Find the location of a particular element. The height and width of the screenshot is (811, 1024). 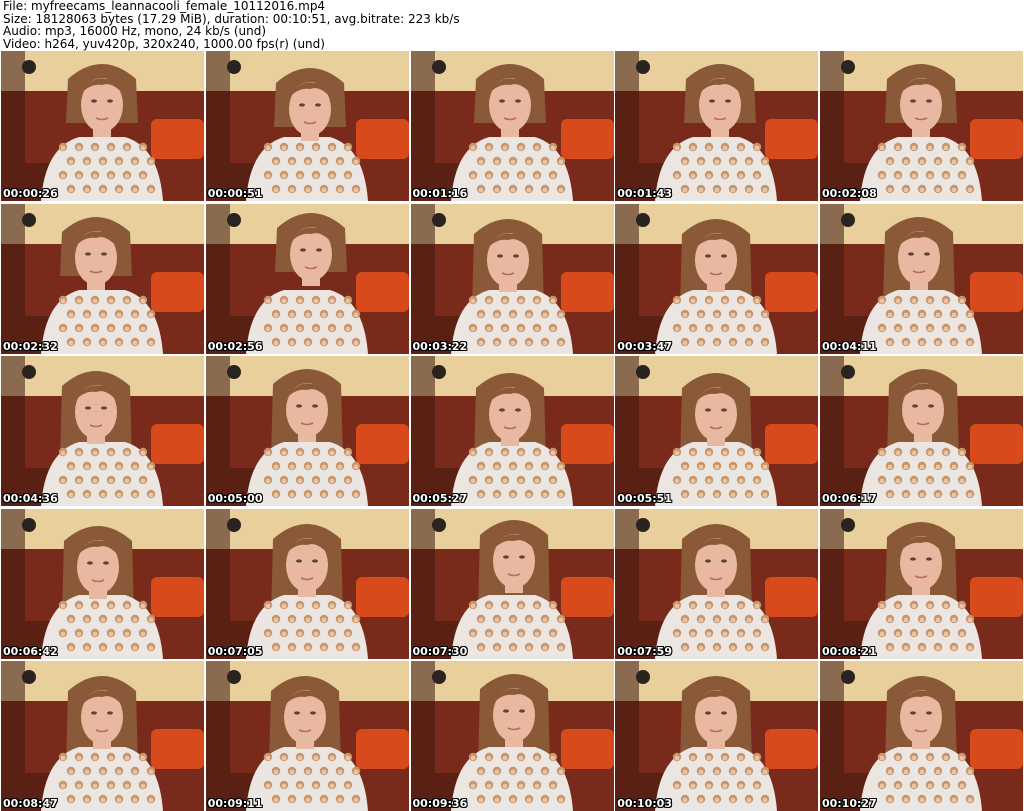

thumbnail-timestamp: 00:08:21 is located at coordinates (849, 651).